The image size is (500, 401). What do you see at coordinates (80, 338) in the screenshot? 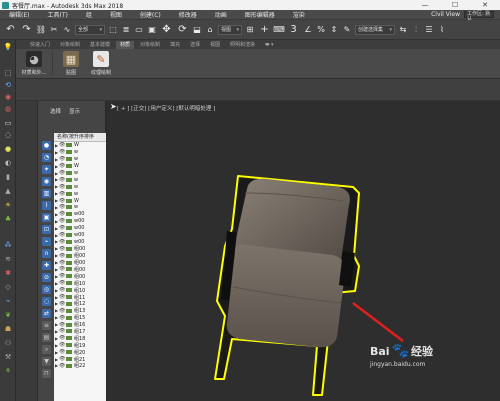
I see `list-item: ▶ 👁 组18` at bounding box center [80, 338].